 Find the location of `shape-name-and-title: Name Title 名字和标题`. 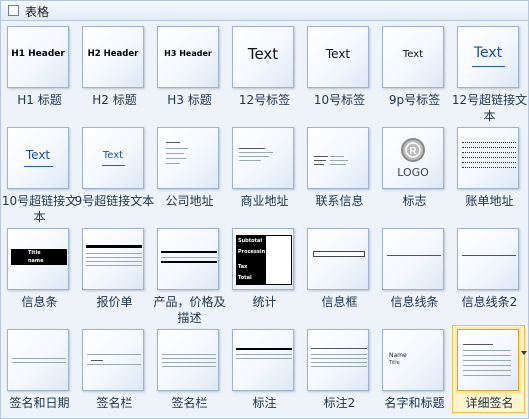

shape-name-and-title: Name Title 名字和标题 is located at coordinates (414, 372).